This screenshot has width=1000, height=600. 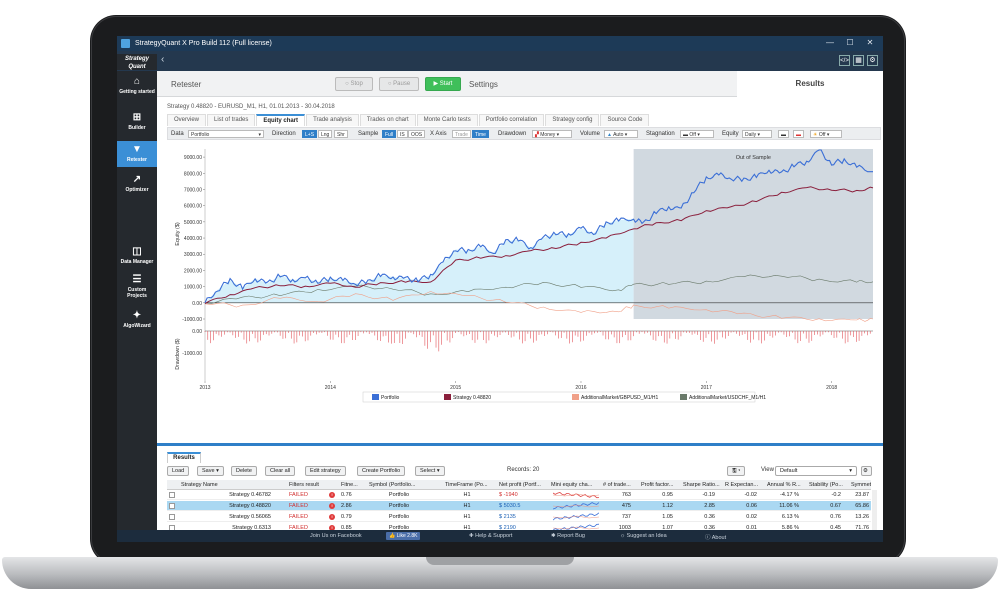 What do you see at coordinates (844, 60) in the screenshot?
I see `code-icon: </>` at bounding box center [844, 60].